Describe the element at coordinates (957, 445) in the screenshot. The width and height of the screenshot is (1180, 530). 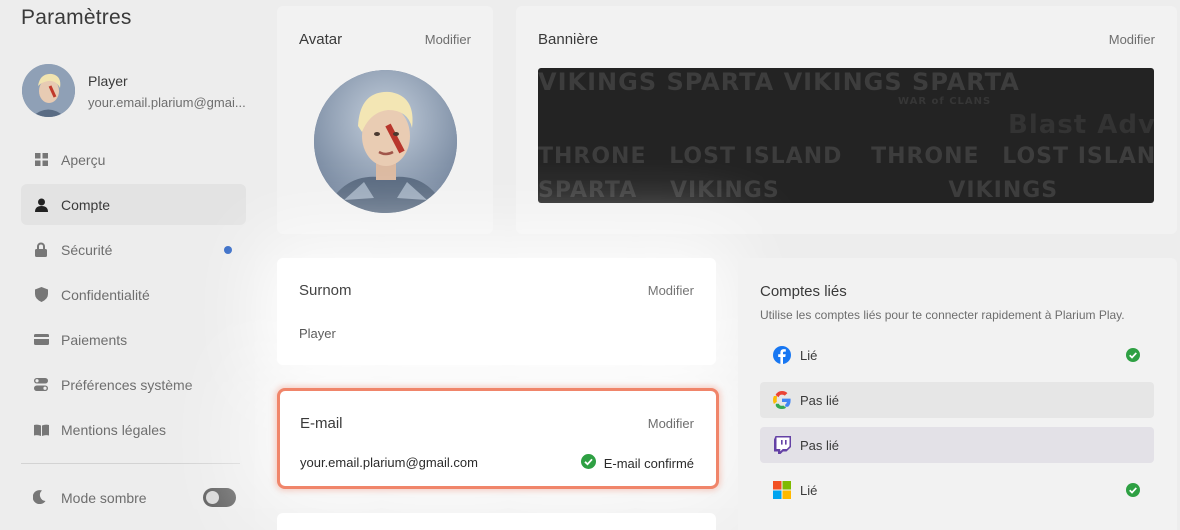
I see `linked-account-twitch: Pas lié` at that location.